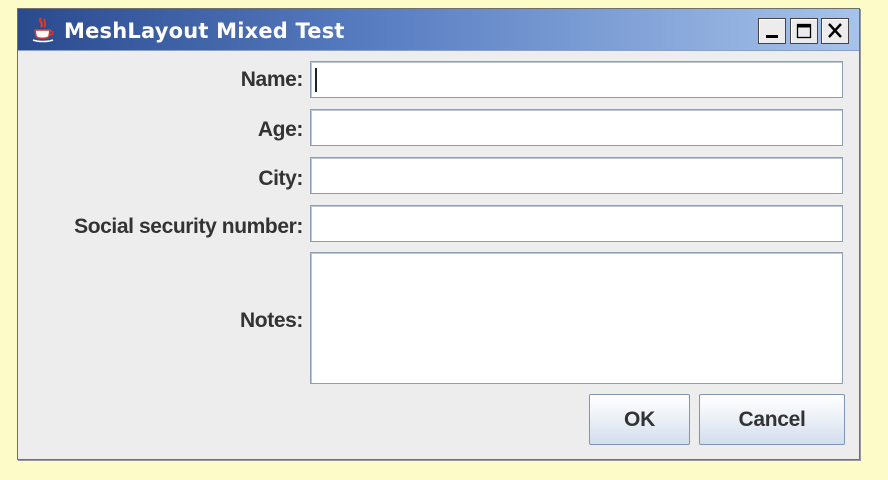 The height and width of the screenshot is (480, 888). I want to click on maximize-button, so click(804, 31).